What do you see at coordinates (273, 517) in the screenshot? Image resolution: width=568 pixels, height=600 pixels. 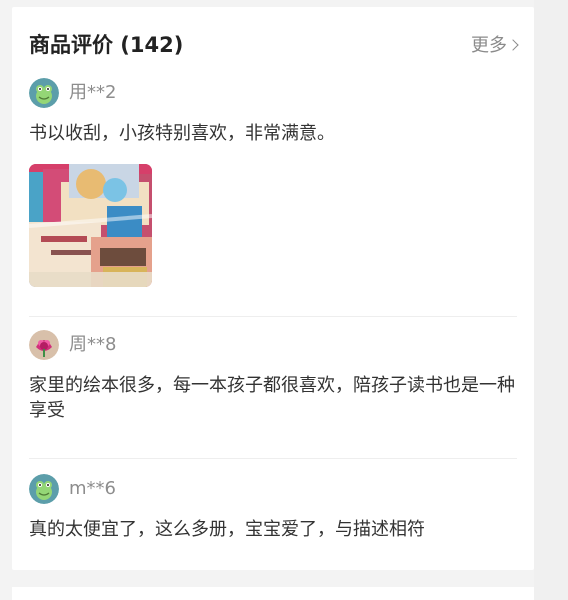 I see `review-item: m**6 真的太便宜了，这么多册，宝宝爱了，与描述相符` at bounding box center [273, 517].